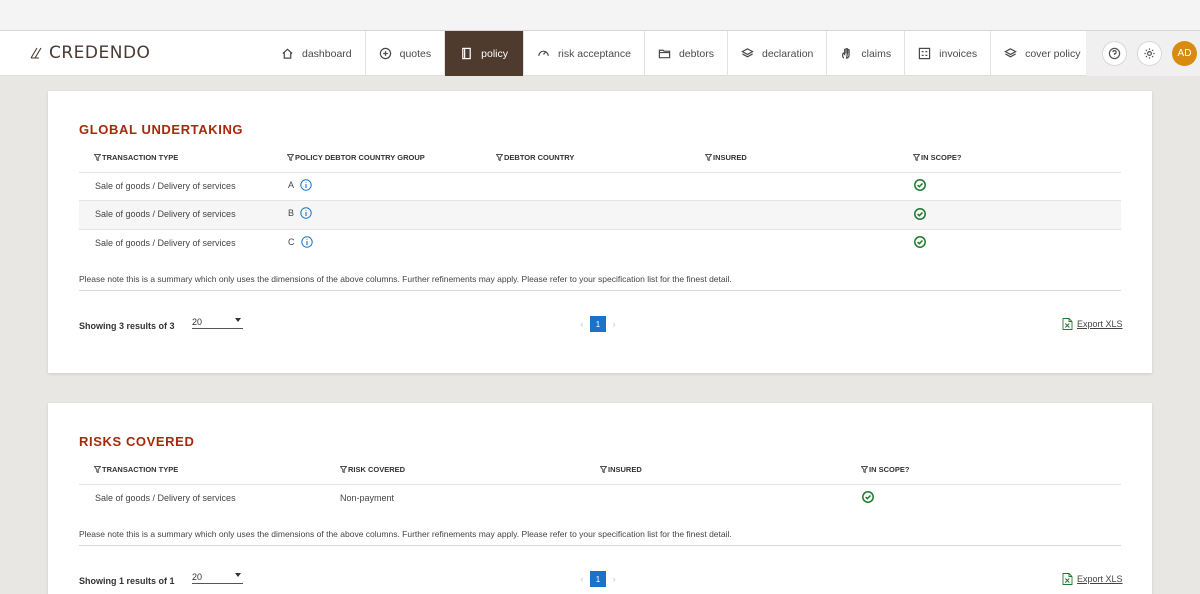 The height and width of the screenshot is (594, 1200). I want to click on folder-icon, so click(664, 54).